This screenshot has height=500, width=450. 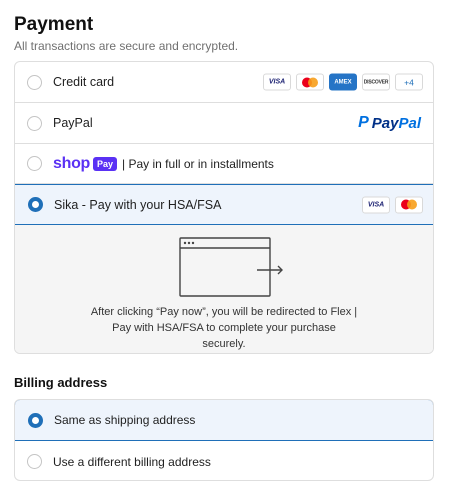 I want to click on shop-pay-badge: Pay, so click(x=105, y=163).